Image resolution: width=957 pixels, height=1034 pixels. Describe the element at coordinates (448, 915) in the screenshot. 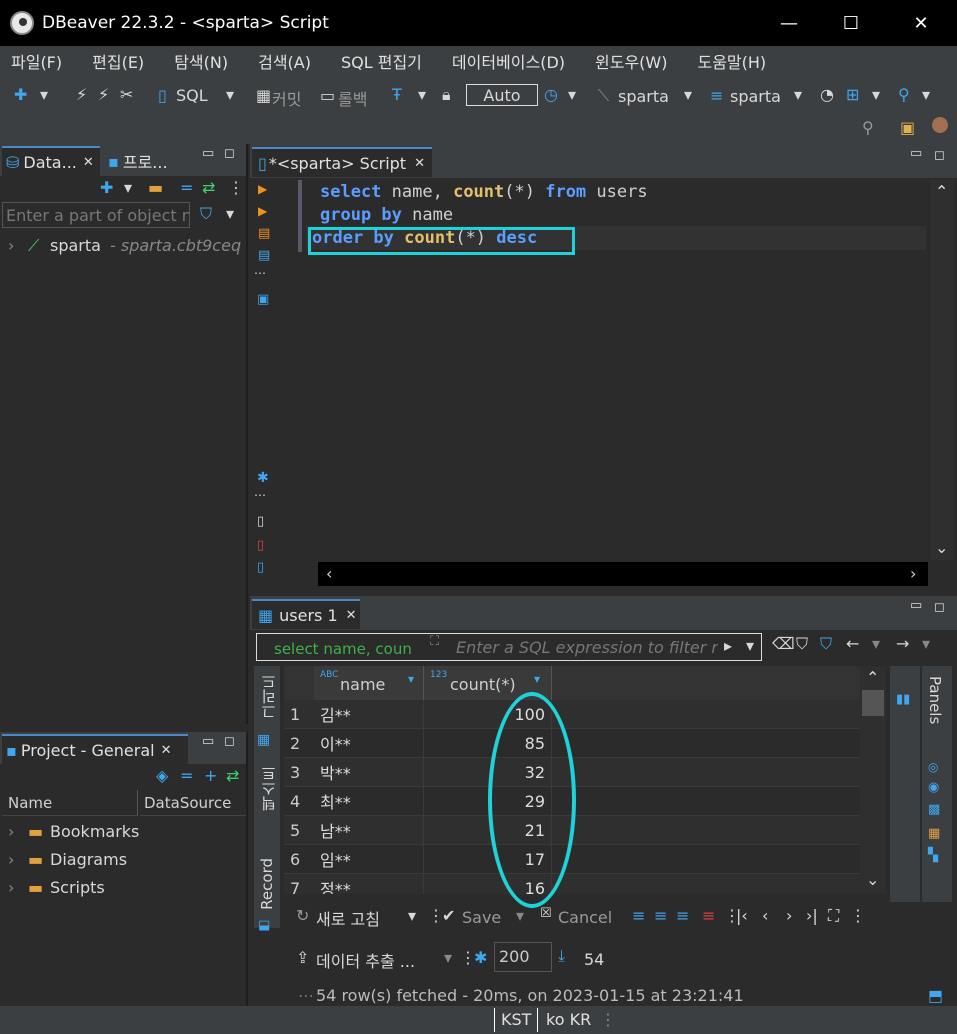

I see `save-icon: ✔` at that location.